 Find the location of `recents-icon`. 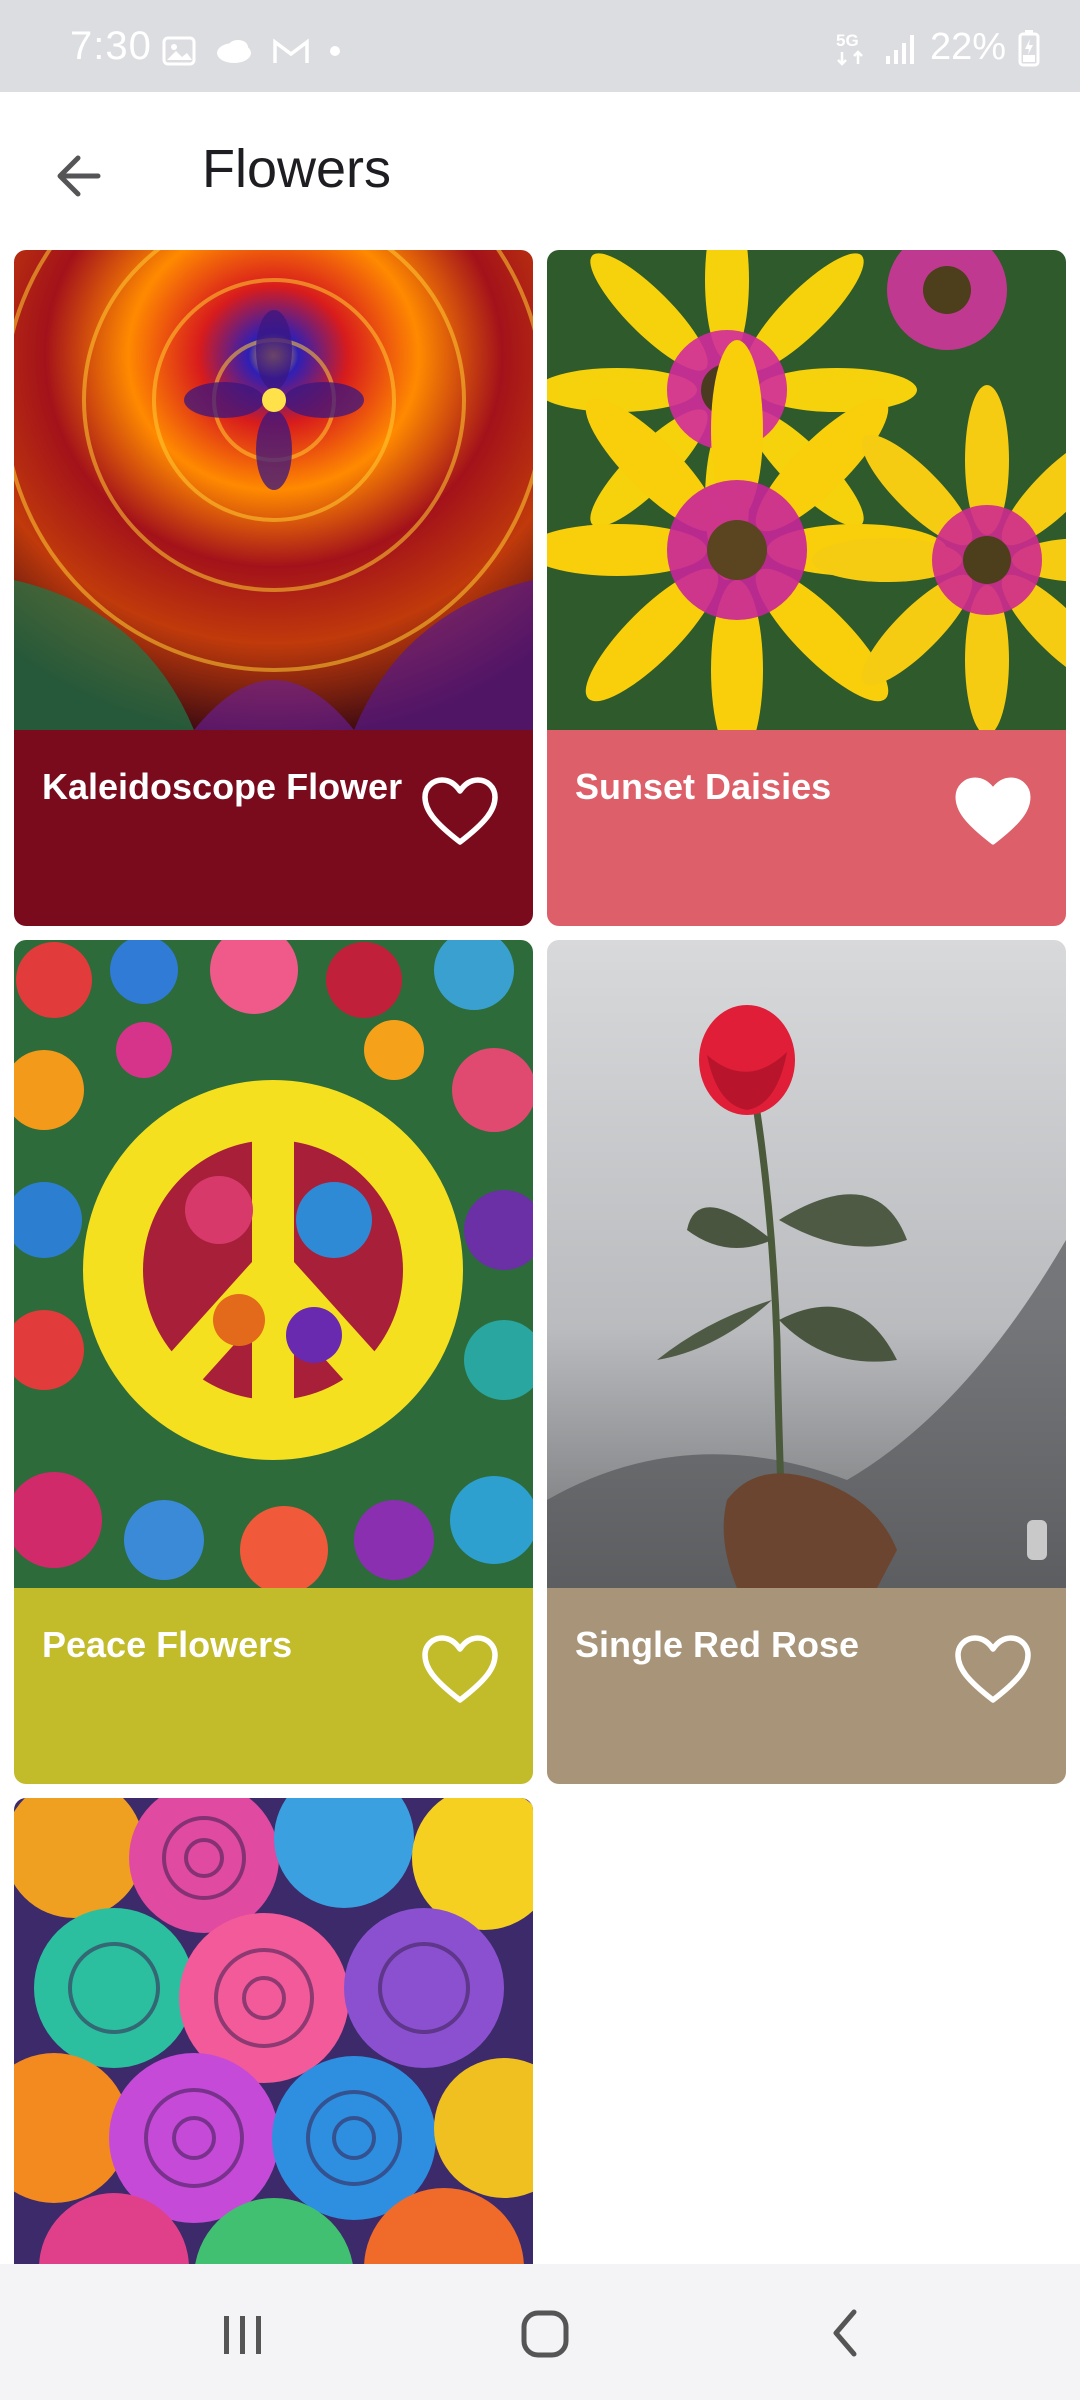

recents-icon is located at coordinates (242, 2335).